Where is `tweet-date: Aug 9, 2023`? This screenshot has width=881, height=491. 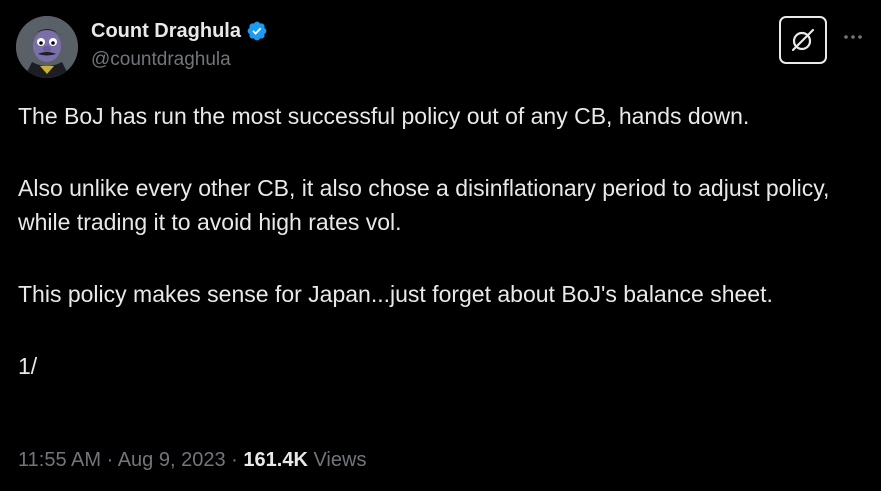
tweet-date: Aug 9, 2023 is located at coordinates (172, 460).